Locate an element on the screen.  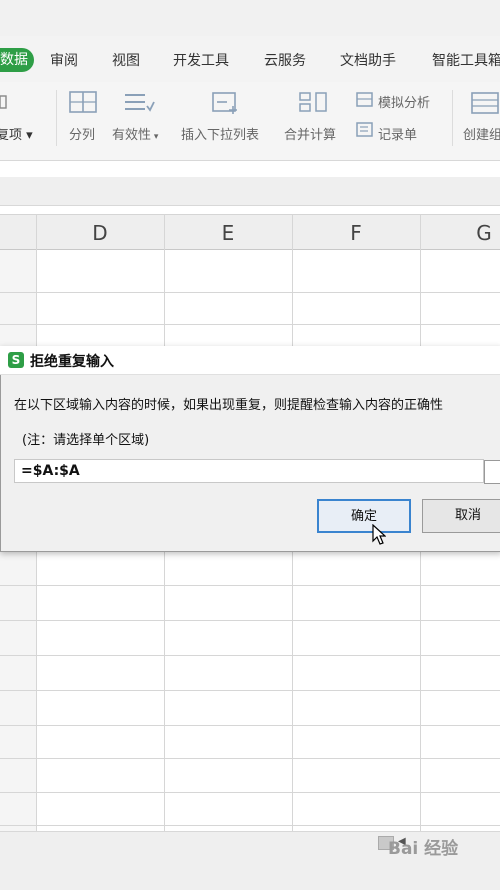
tab-review: 审阅 is located at coordinates (64, 60).